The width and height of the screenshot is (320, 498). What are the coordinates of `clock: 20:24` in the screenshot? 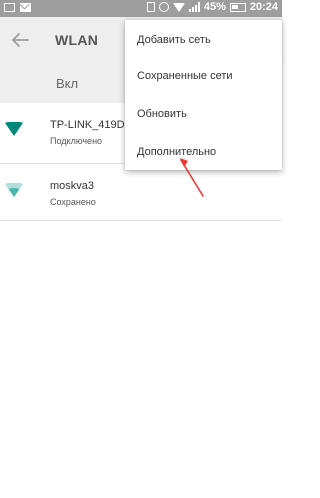 It's located at (263, 7).